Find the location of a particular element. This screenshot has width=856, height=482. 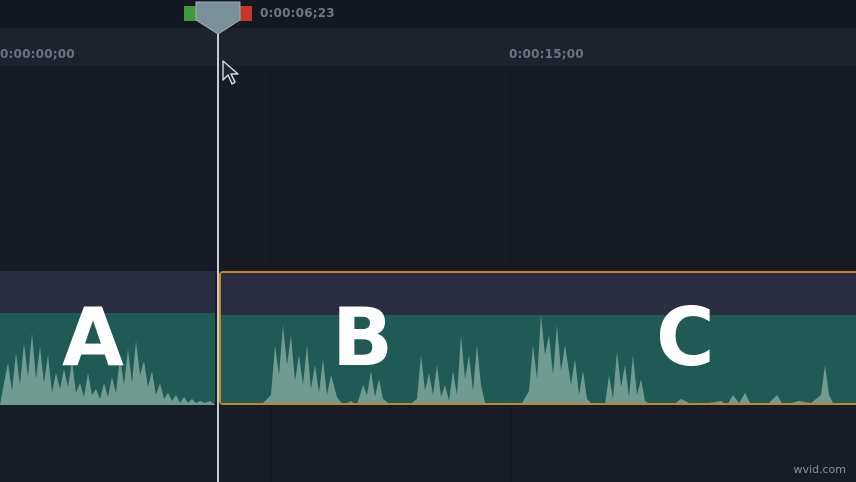

mouse-pointer-icon is located at coordinates (232, 74).